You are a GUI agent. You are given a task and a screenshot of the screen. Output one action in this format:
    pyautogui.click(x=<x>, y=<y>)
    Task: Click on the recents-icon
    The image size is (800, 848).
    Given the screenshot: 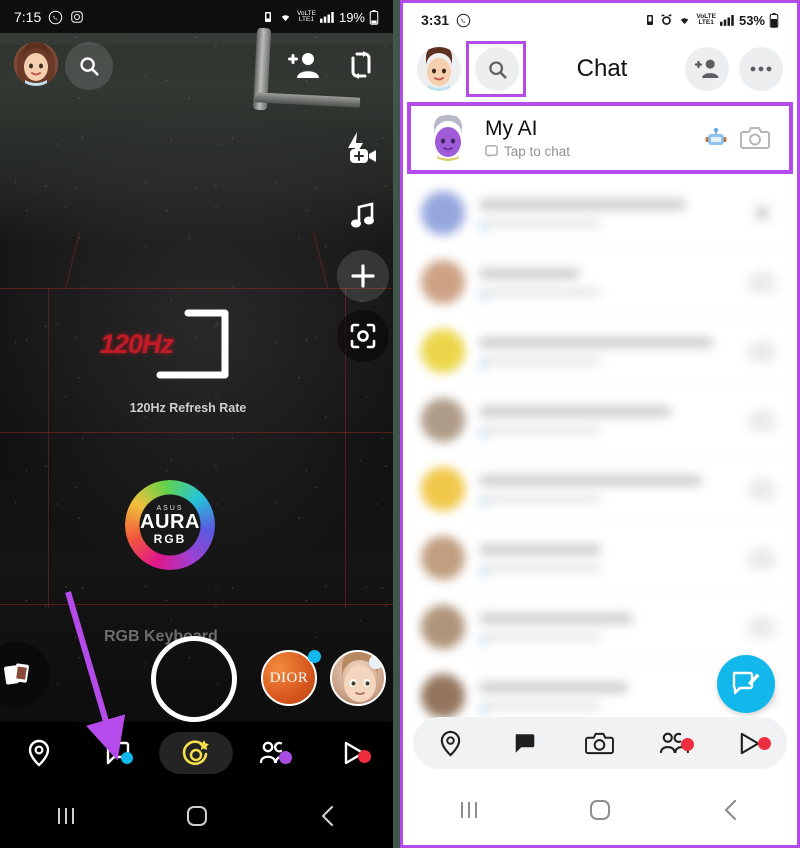 What is the action you would take?
    pyautogui.click(x=468, y=810)
    